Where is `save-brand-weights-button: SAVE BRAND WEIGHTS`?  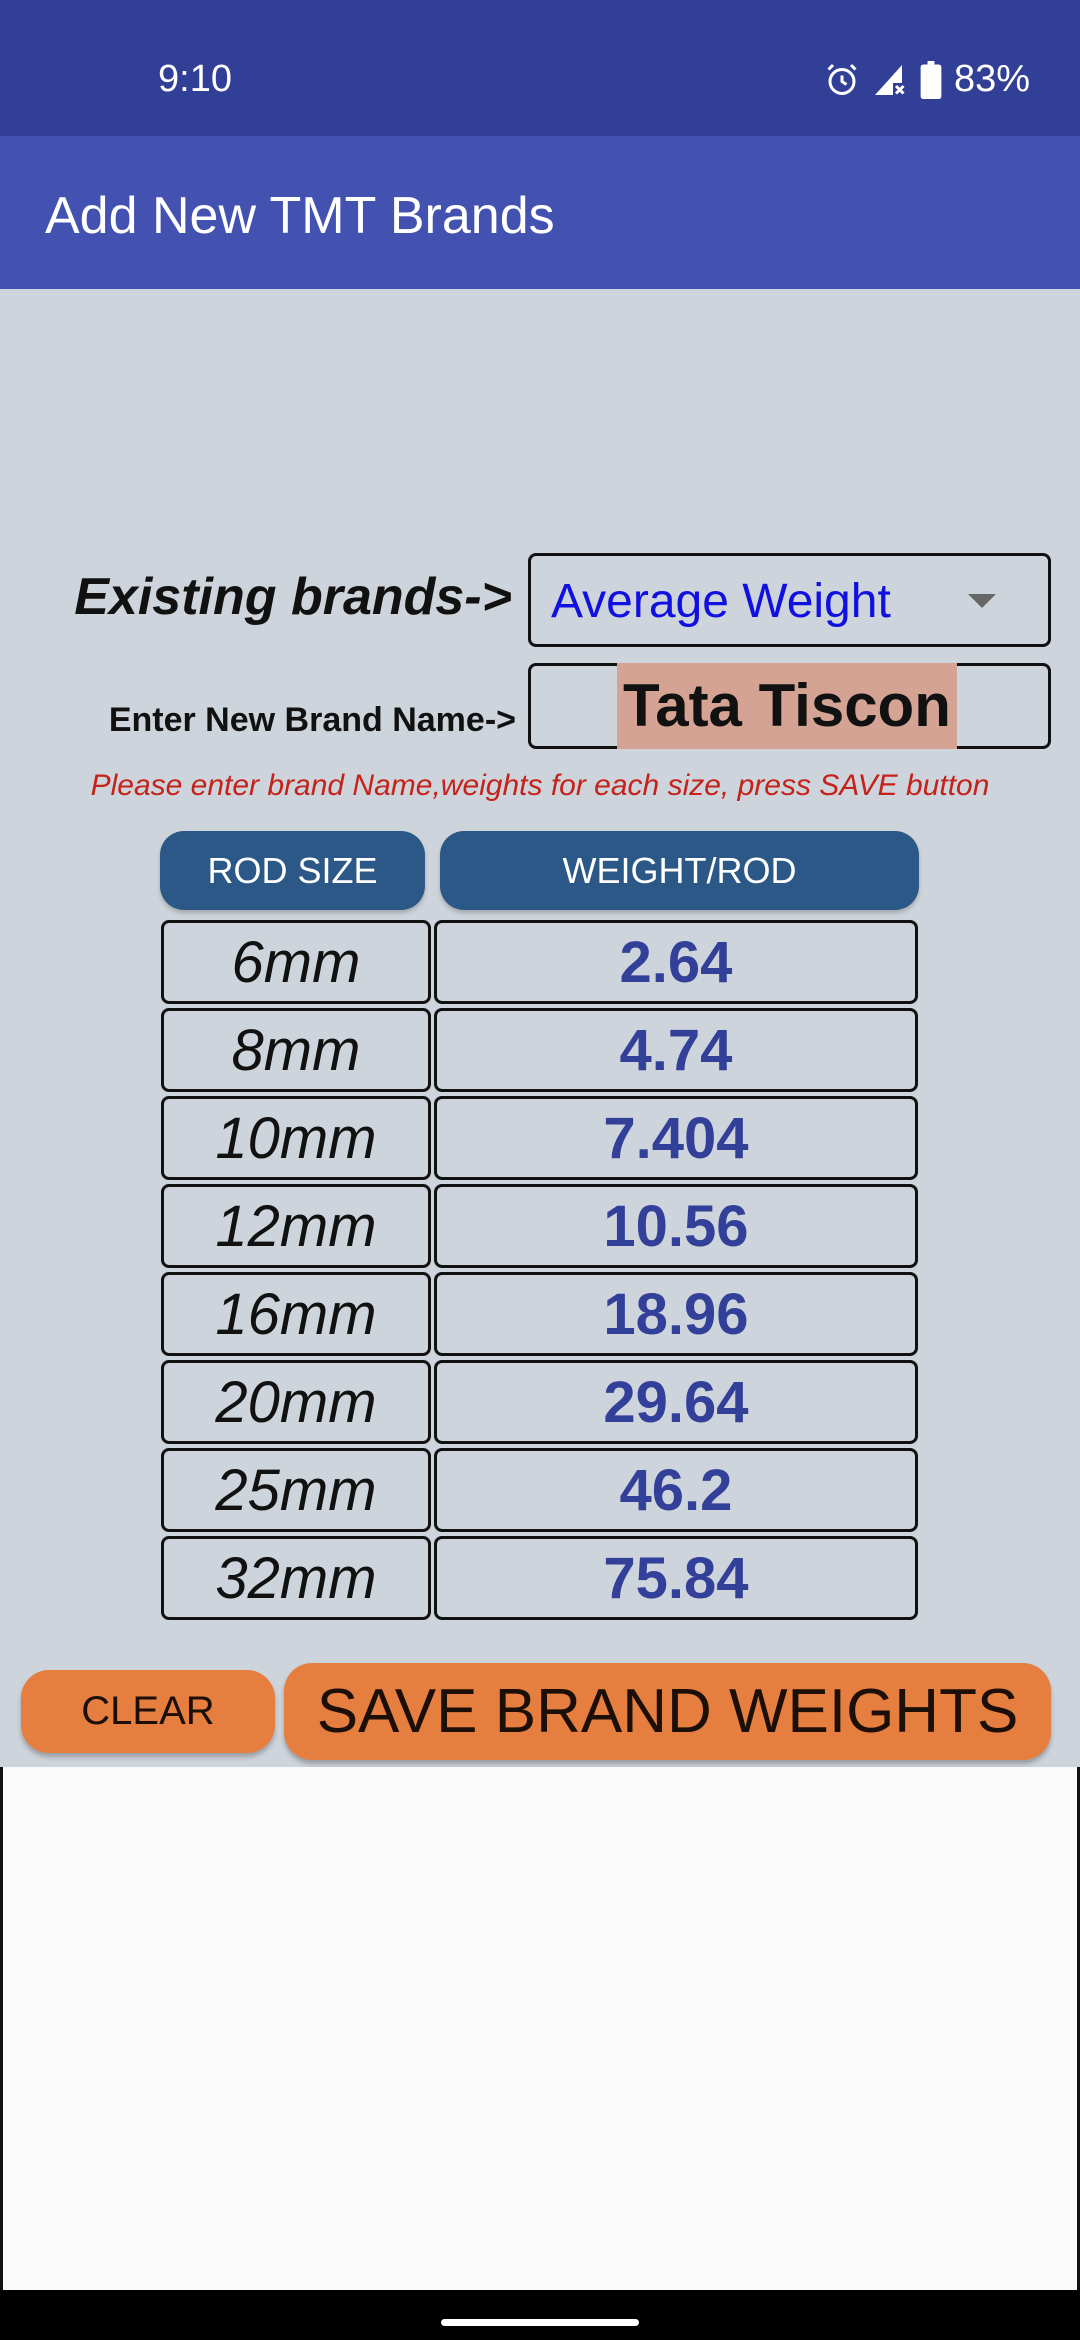 save-brand-weights-button: SAVE BRAND WEIGHTS is located at coordinates (667, 1711).